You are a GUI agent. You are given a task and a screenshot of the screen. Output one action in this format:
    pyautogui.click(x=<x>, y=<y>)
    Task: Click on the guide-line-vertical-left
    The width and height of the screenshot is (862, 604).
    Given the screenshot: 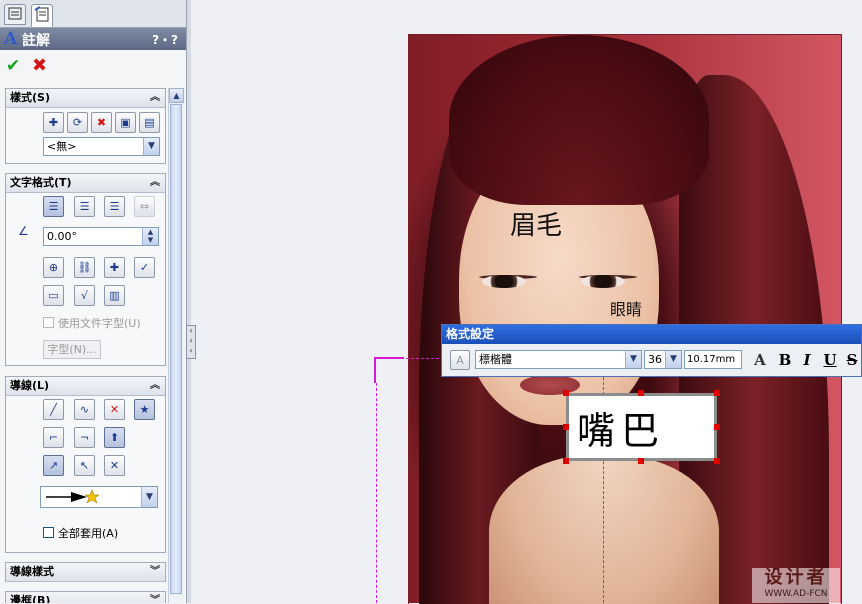 What is the action you would take?
    pyautogui.click(x=376, y=493)
    